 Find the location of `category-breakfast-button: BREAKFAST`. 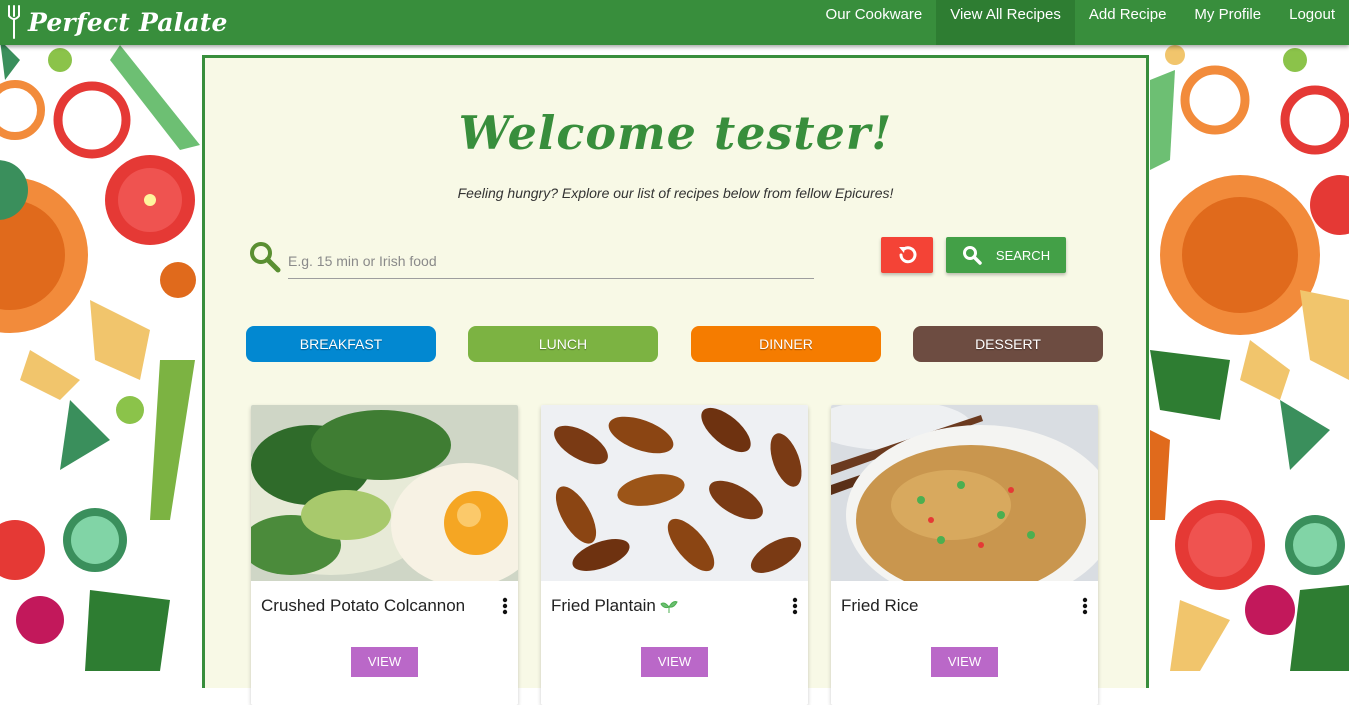

category-breakfast-button: BREAKFAST is located at coordinates (341, 344).